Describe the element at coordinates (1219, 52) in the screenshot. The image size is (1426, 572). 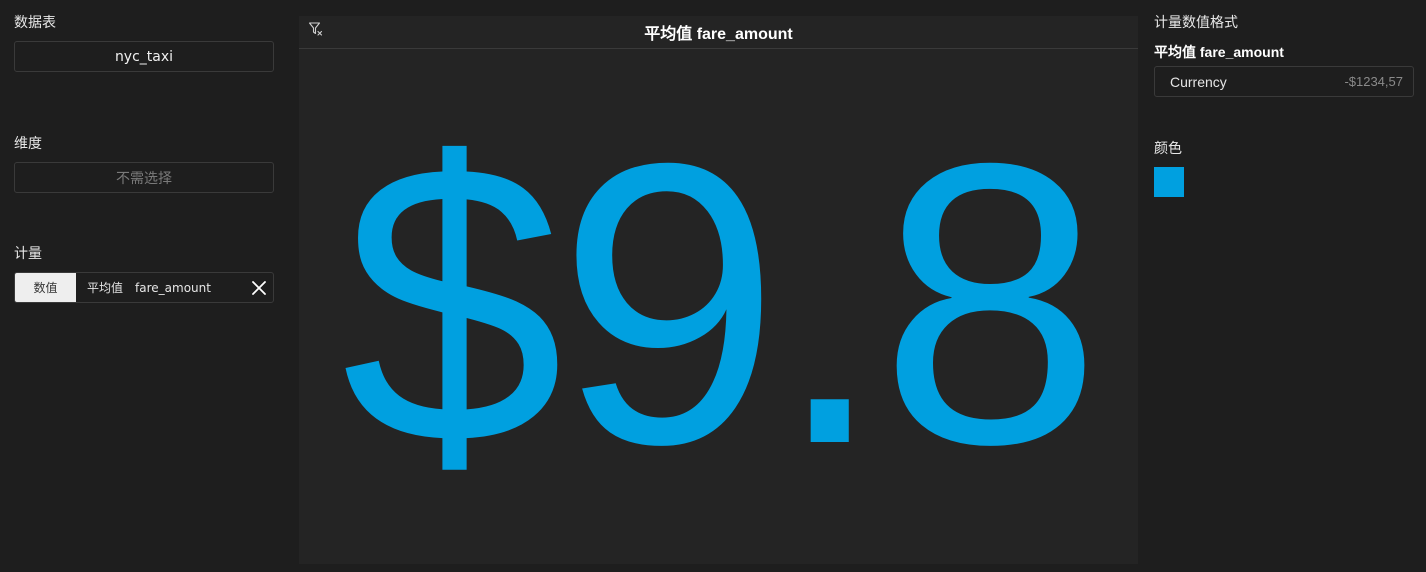
I see `format-measure-name: 平均值 fare_amount` at that location.